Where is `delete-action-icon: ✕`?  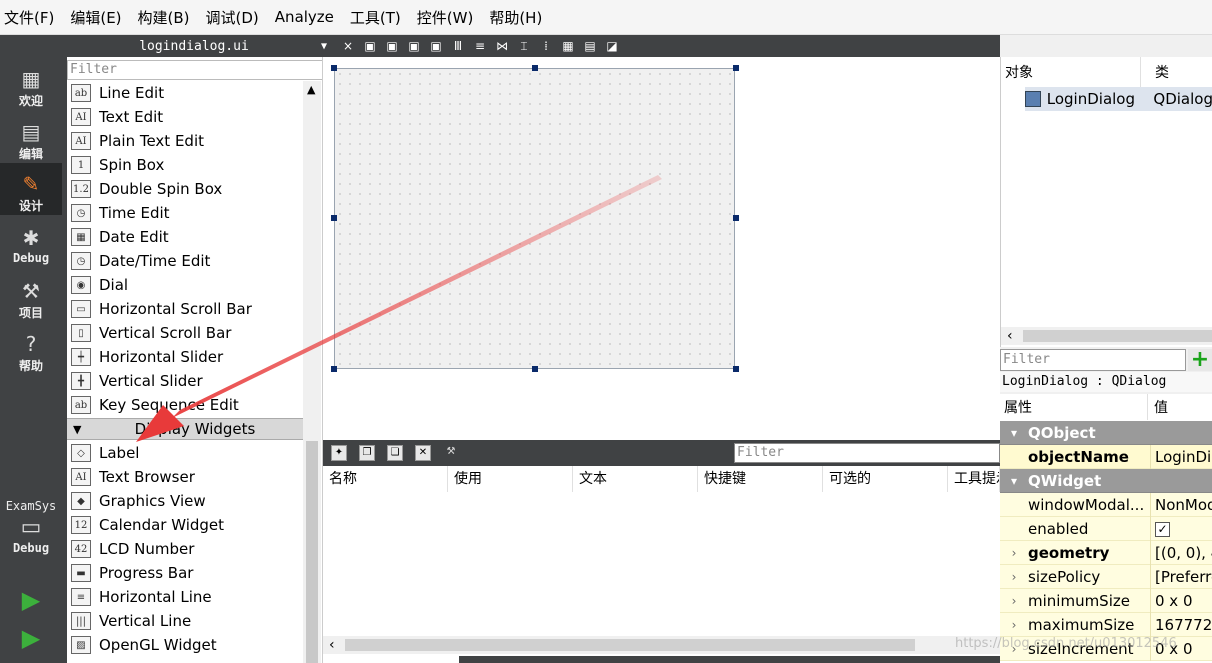
delete-action-icon: ✕ is located at coordinates (423, 453).